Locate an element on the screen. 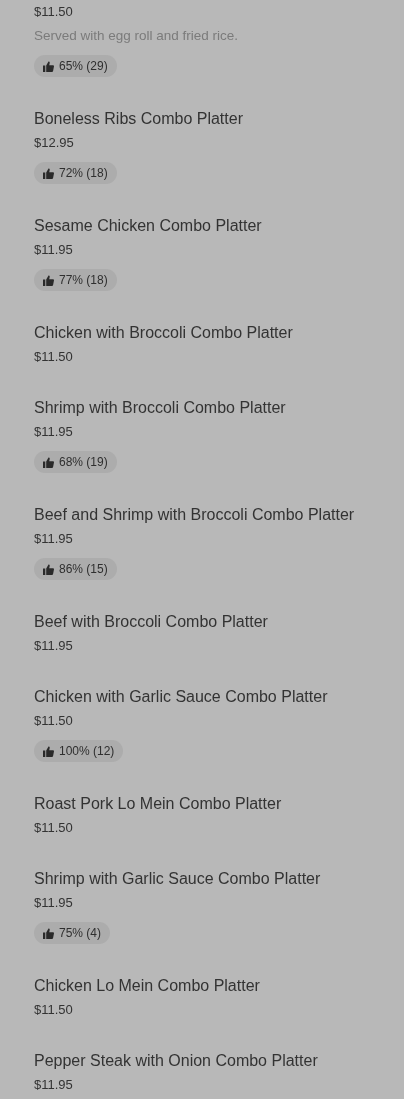  rating-badge: 68% (19) is located at coordinates (75, 462).